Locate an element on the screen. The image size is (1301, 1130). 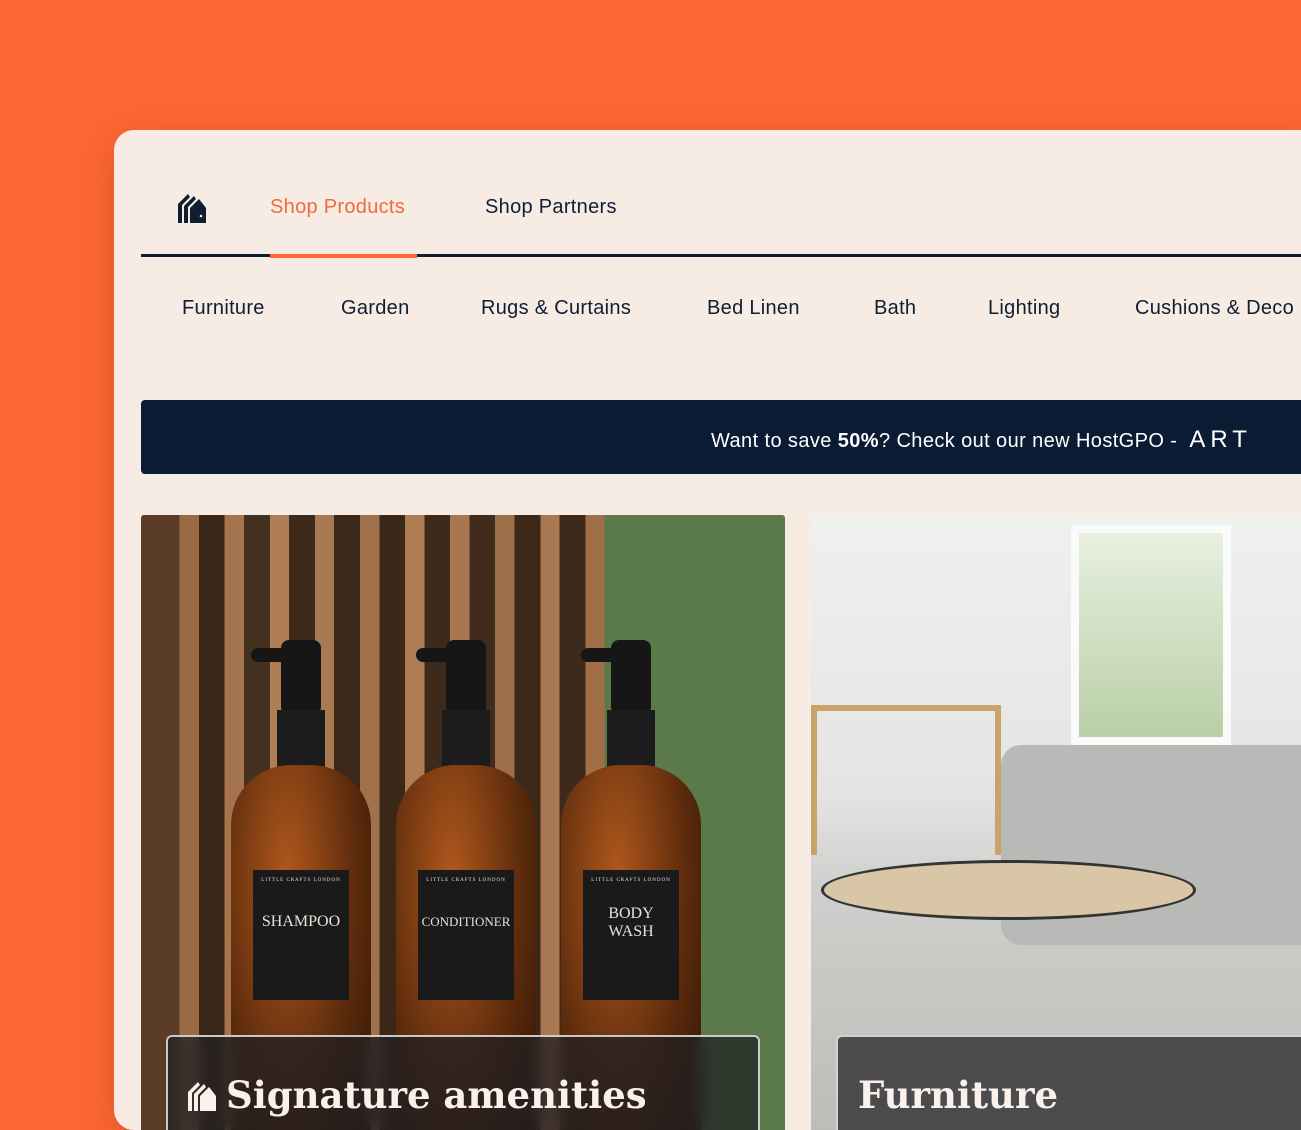
tab-shop-partners: Shop Partners is located at coordinates (551, 207).